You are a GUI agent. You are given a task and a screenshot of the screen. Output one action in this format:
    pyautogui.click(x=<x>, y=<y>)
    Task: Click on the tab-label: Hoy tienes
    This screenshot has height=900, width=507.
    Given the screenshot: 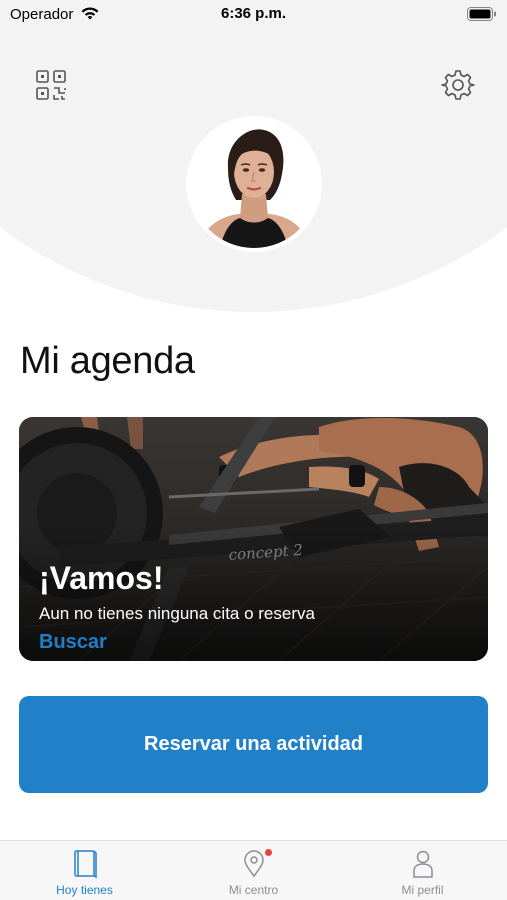 What is the action you would take?
    pyautogui.click(x=84, y=890)
    